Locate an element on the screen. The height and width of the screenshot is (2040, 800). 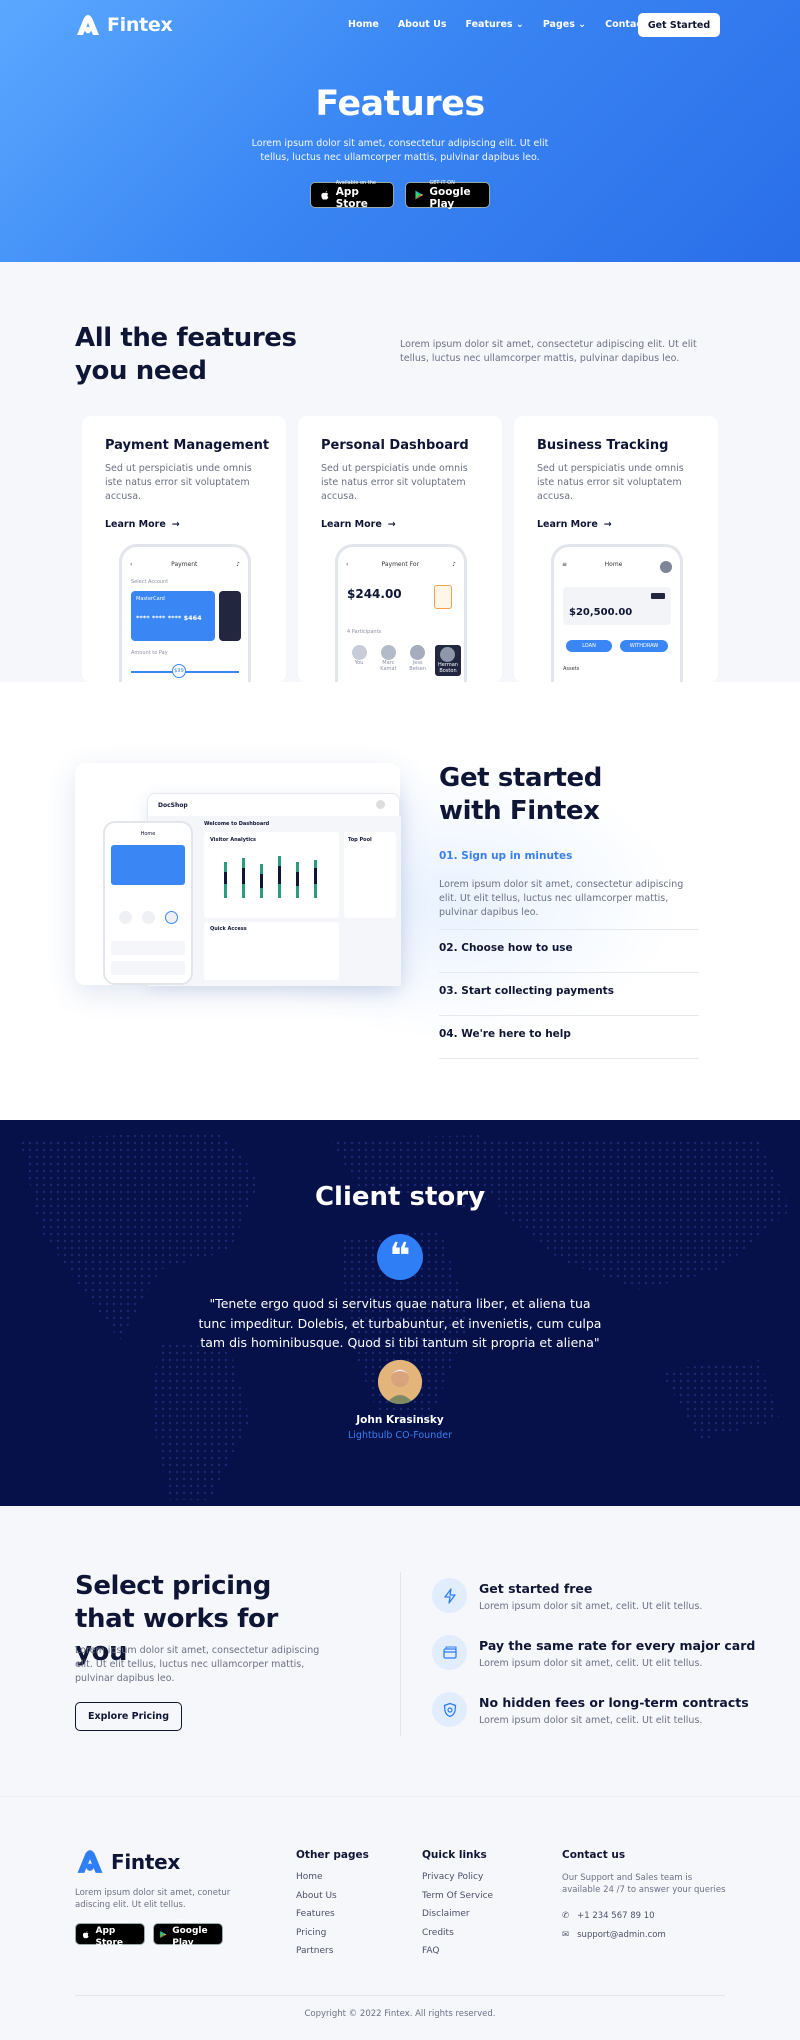
footer-link: Partners is located at coordinates (332, 1951).